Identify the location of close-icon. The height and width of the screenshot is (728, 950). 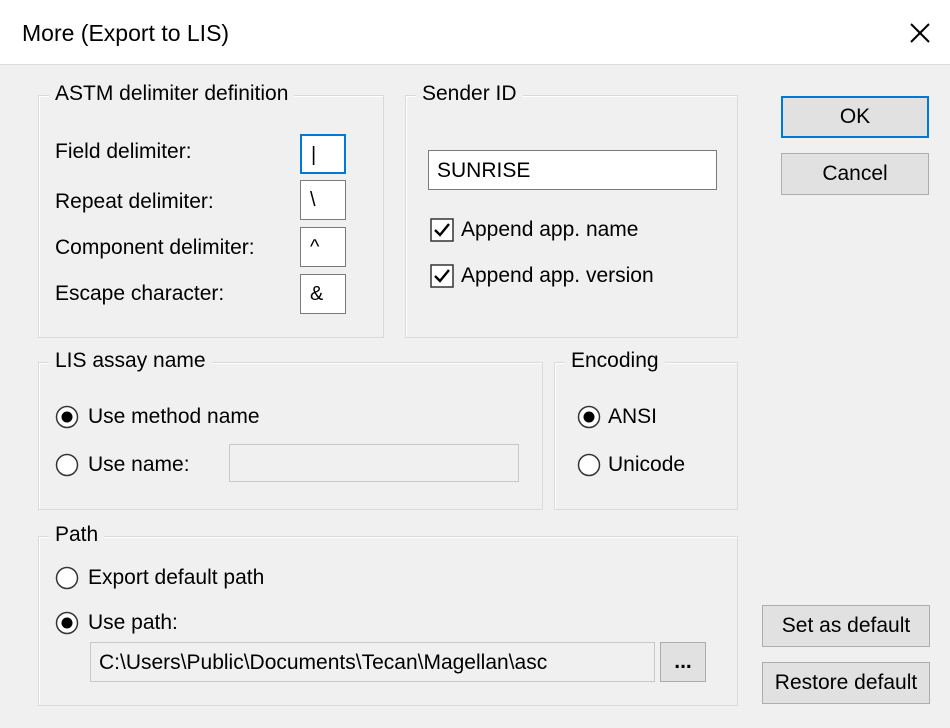
(920, 33).